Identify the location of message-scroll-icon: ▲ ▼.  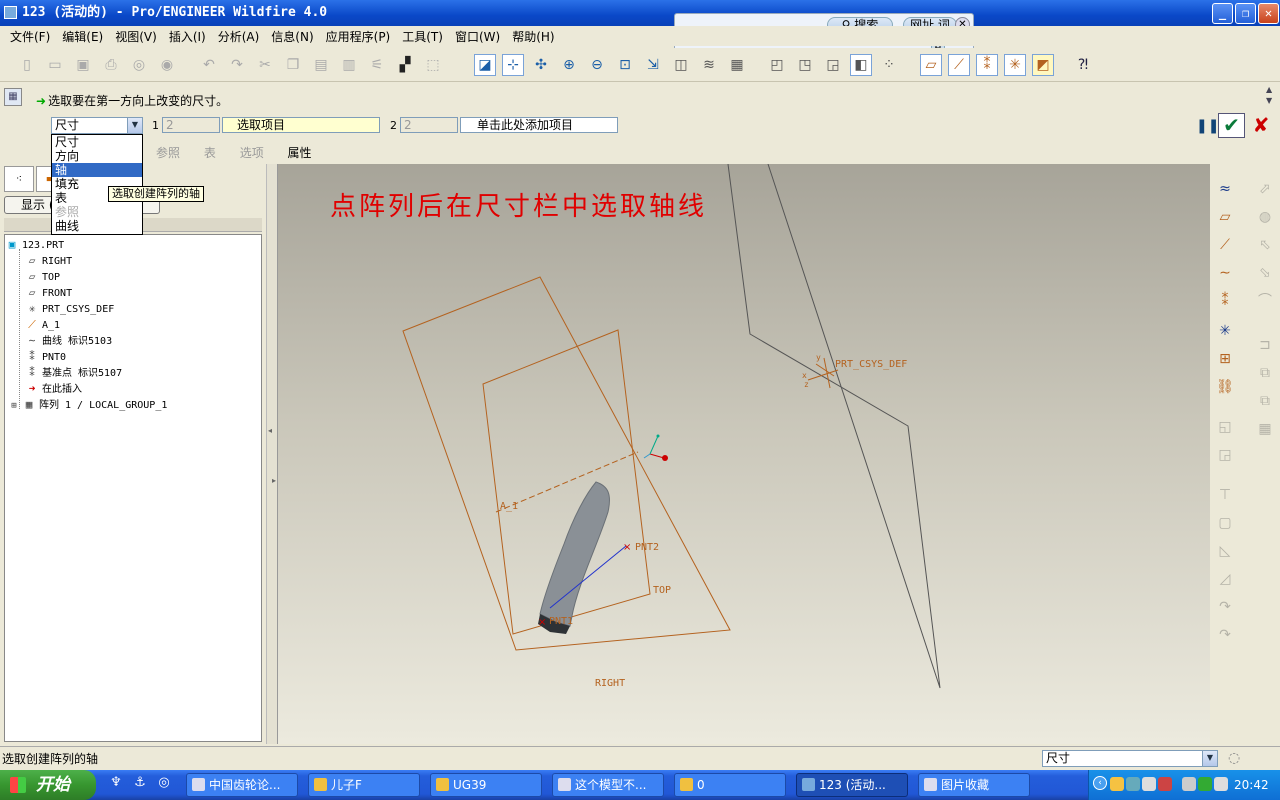
(1272, 96).